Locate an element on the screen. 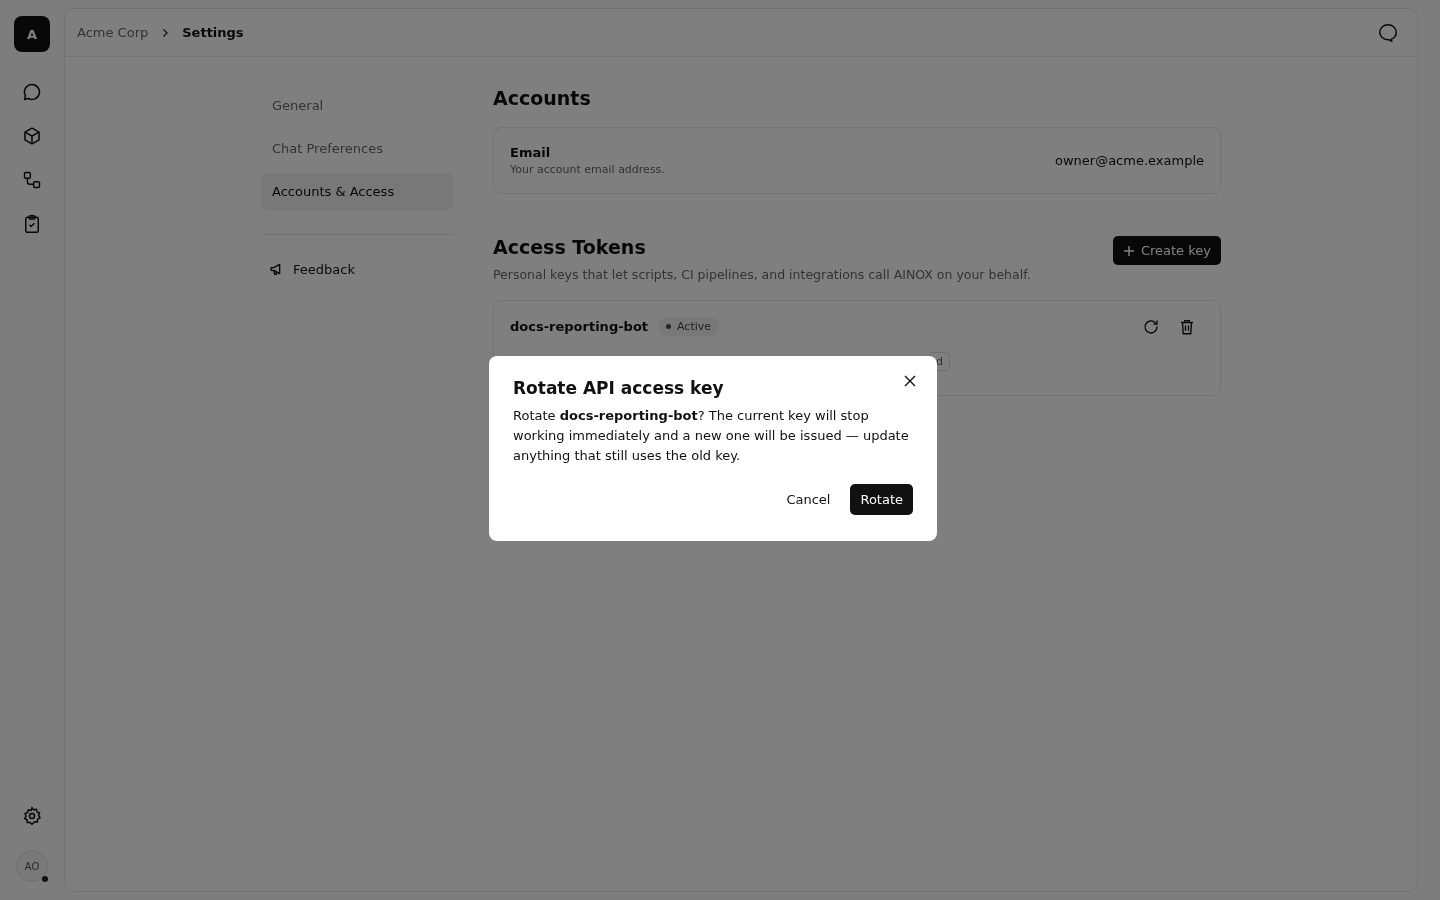  status-dot is located at coordinates (45, 879).